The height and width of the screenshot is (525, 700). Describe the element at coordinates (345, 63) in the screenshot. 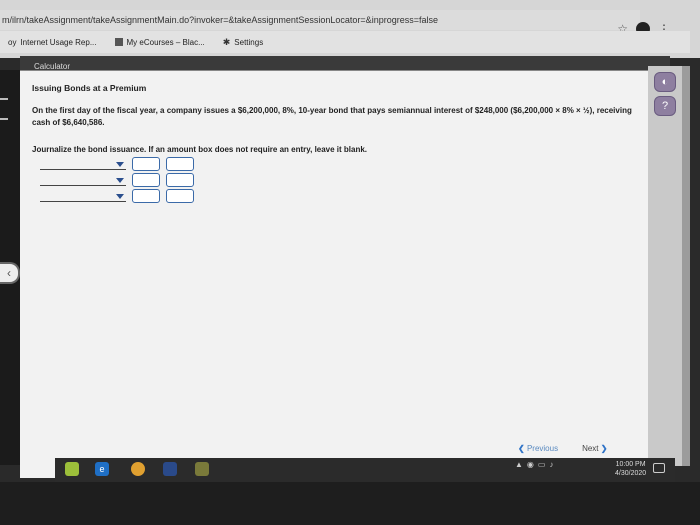

I see `assignment-toolbar: Calculator` at that location.